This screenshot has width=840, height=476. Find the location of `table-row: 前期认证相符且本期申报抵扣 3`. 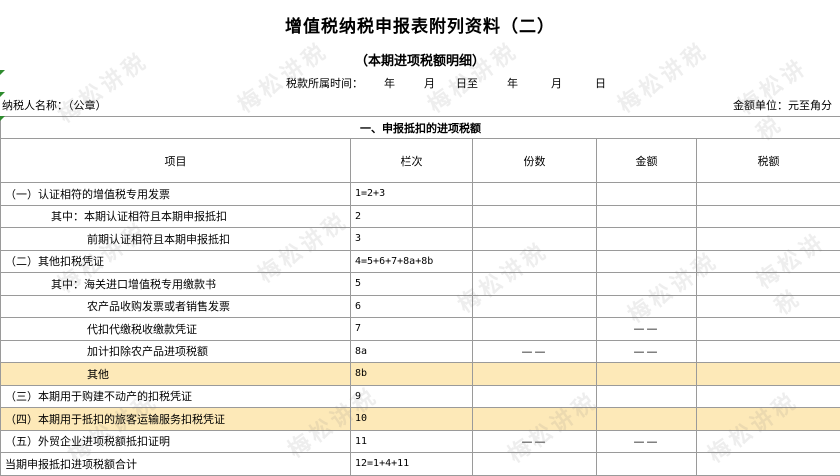

table-row: 前期认证相符且本期申报抵扣 3 is located at coordinates (420, 239).